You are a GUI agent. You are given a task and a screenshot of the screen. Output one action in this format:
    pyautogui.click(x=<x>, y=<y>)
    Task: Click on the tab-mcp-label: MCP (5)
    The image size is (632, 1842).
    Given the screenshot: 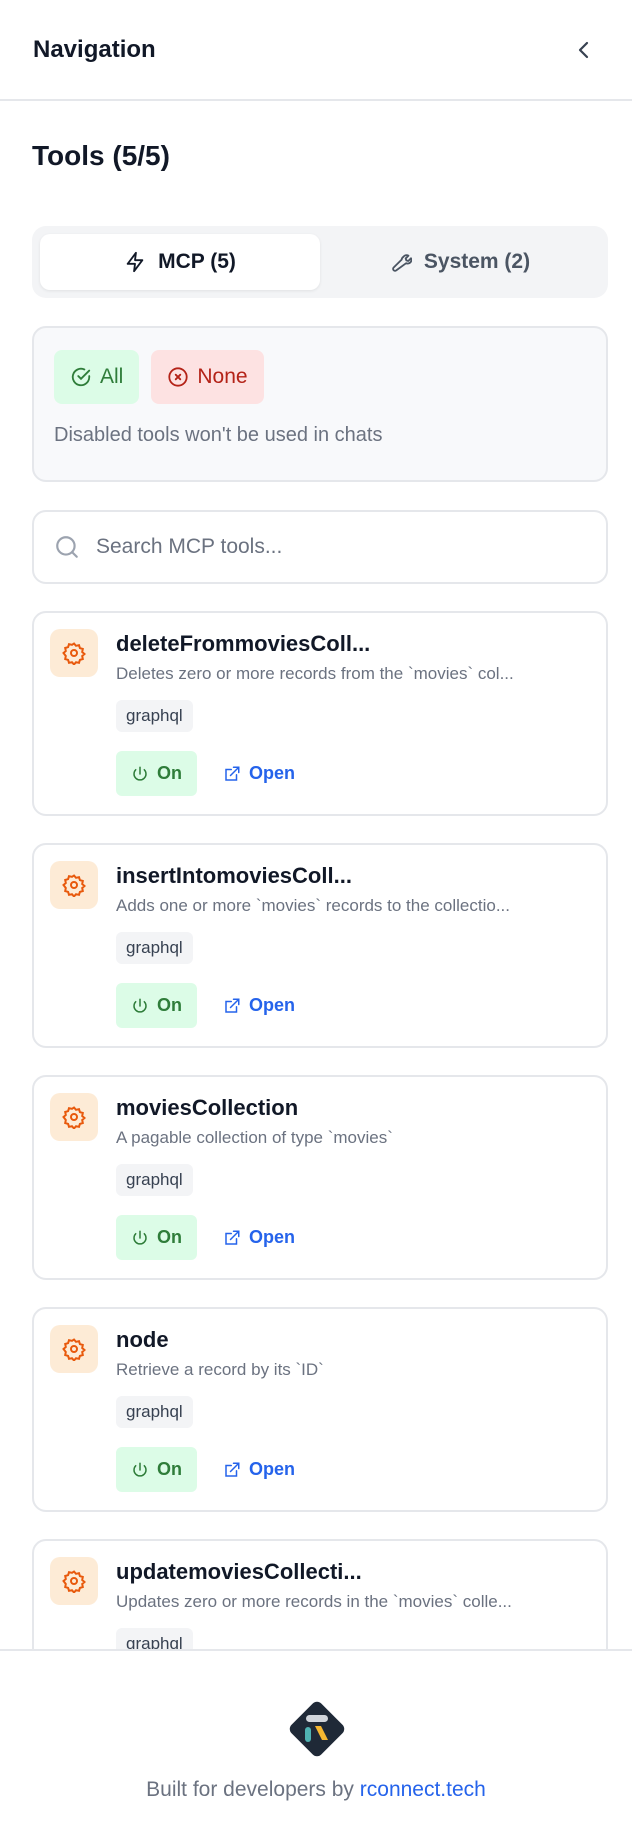 What is the action you would take?
    pyautogui.click(x=197, y=261)
    